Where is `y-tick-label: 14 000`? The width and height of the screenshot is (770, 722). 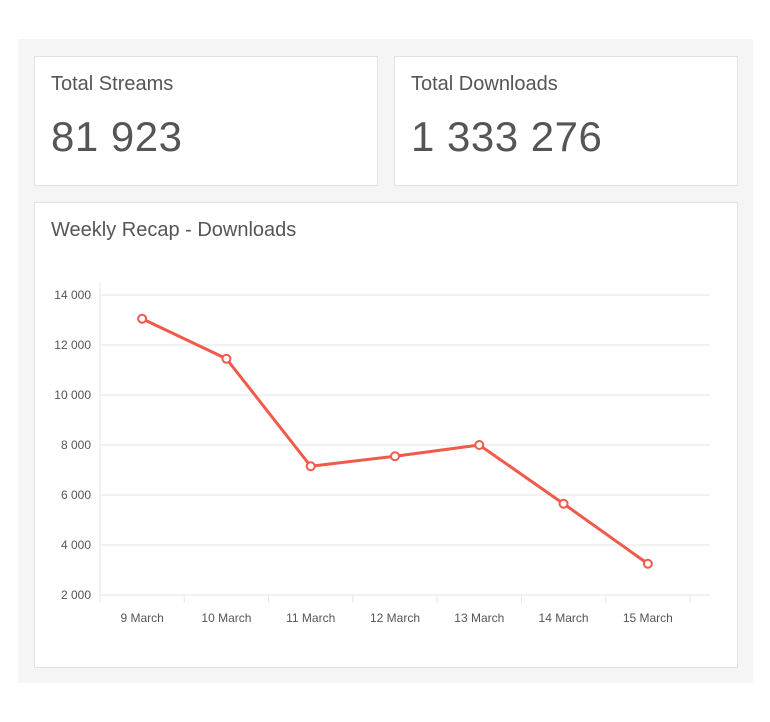
y-tick-label: 14 000 is located at coordinates (72, 295).